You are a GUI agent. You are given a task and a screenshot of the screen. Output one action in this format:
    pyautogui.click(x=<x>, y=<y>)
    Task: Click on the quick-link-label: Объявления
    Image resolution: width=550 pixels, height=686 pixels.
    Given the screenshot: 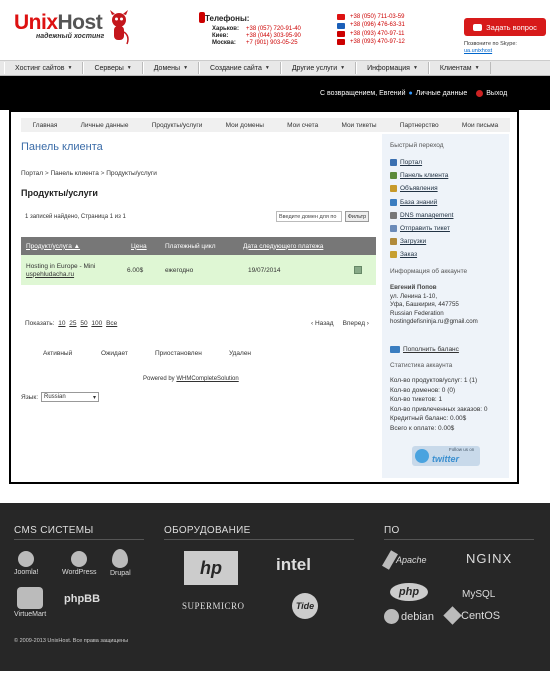 What is the action you would take?
    pyautogui.click(x=419, y=189)
    